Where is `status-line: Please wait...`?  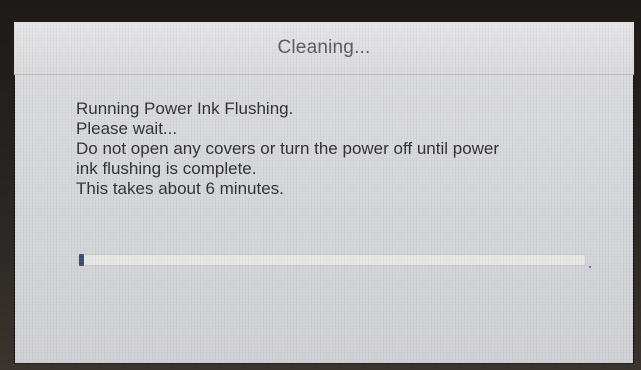 status-line: Please wait... is located at coordinates (127, 128).